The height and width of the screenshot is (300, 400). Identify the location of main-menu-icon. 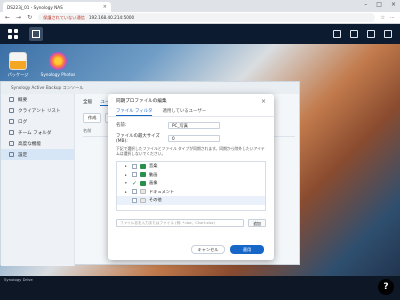
(13, 34).